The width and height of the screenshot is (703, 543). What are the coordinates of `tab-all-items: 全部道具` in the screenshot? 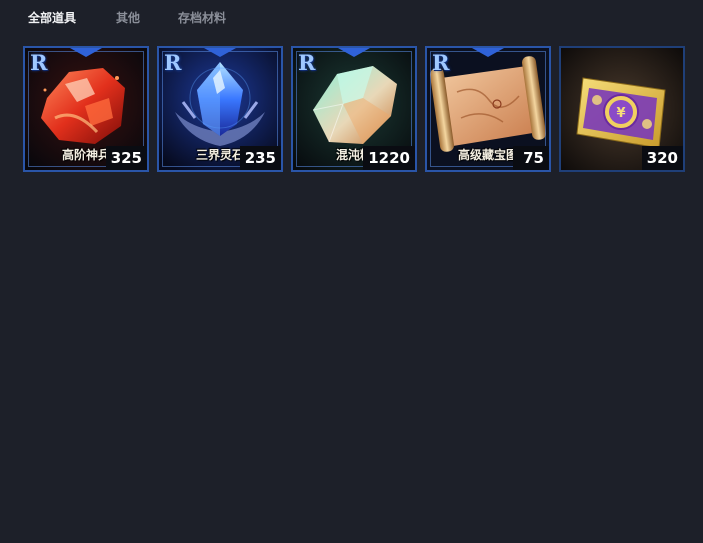 It's located at (52, 17).